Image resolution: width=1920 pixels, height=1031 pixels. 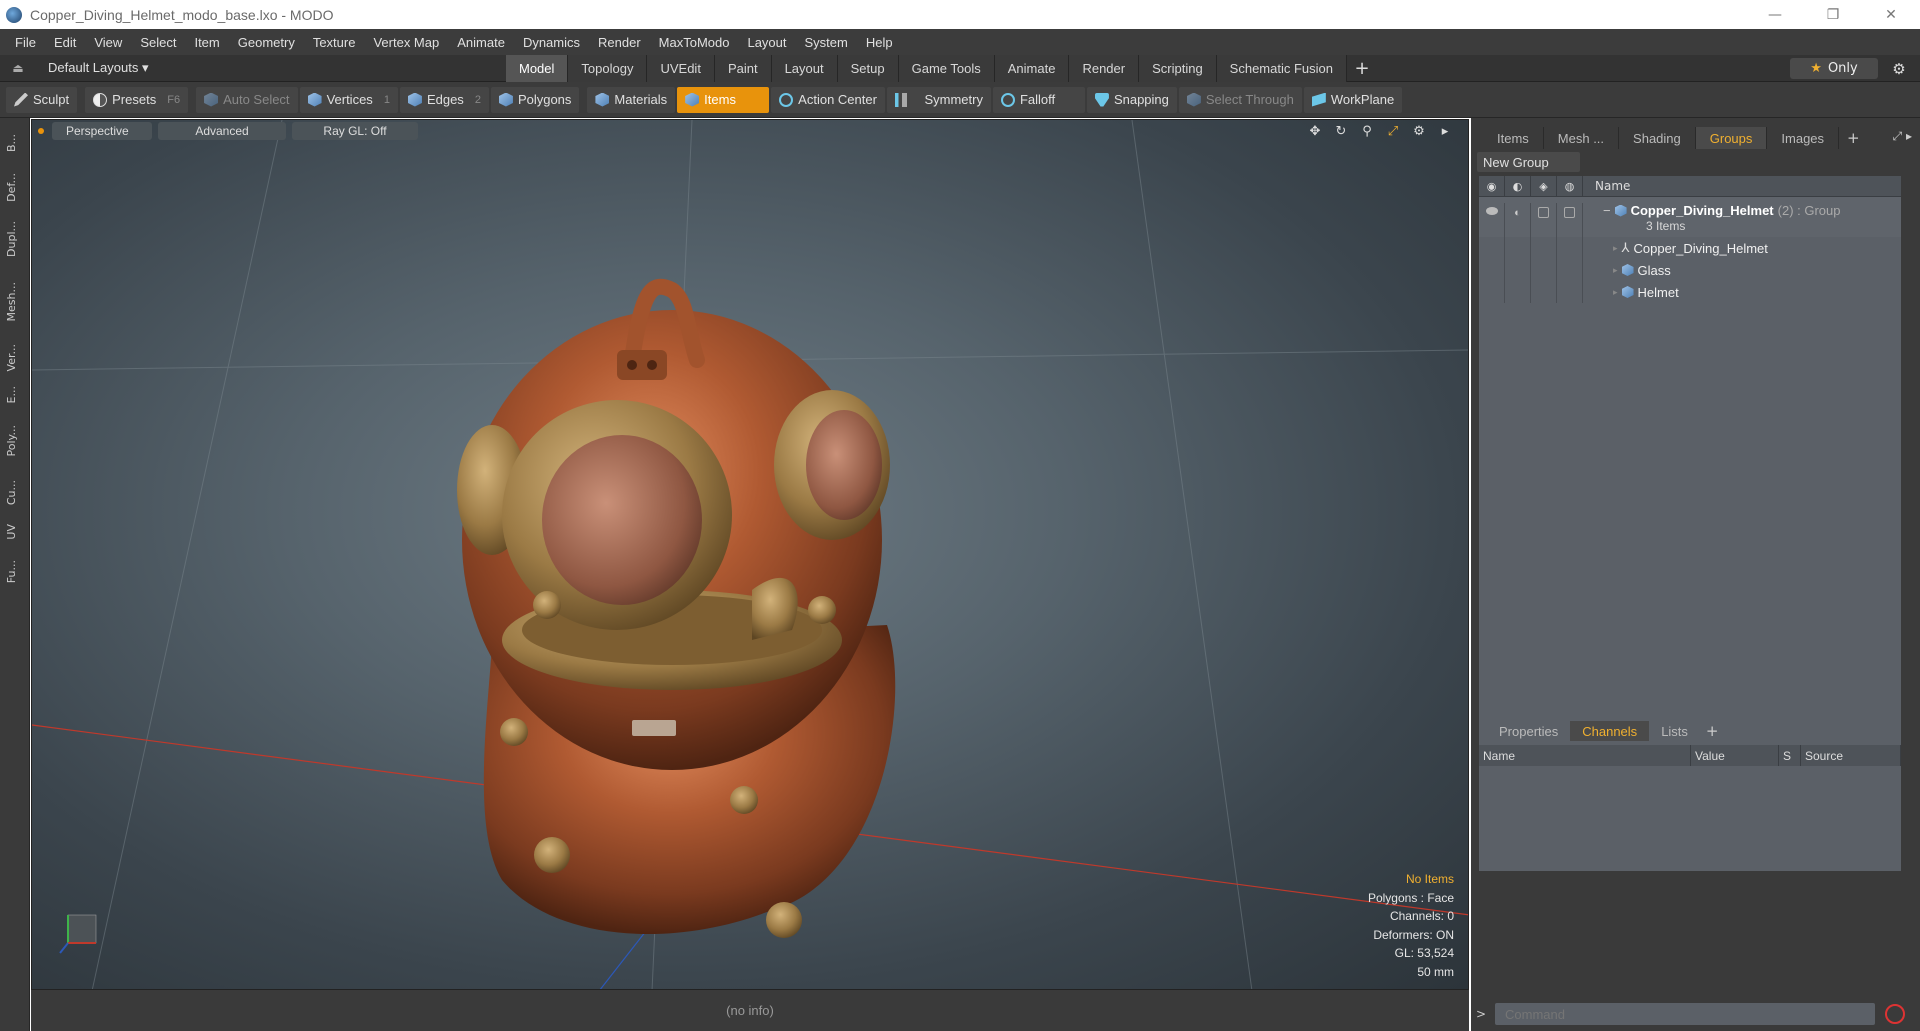 What do you see at coordinates (1492, 220) in the screenshot?
I see `group-visibility-toggle` at bounding box center [1492, 220].